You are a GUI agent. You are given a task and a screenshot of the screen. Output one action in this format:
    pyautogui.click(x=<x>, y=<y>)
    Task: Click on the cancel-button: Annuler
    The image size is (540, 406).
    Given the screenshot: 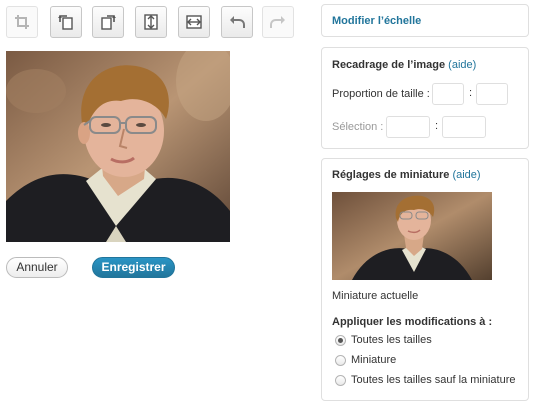 What is the action you would take?
    pyautogui.click(x=37, y=267)
    